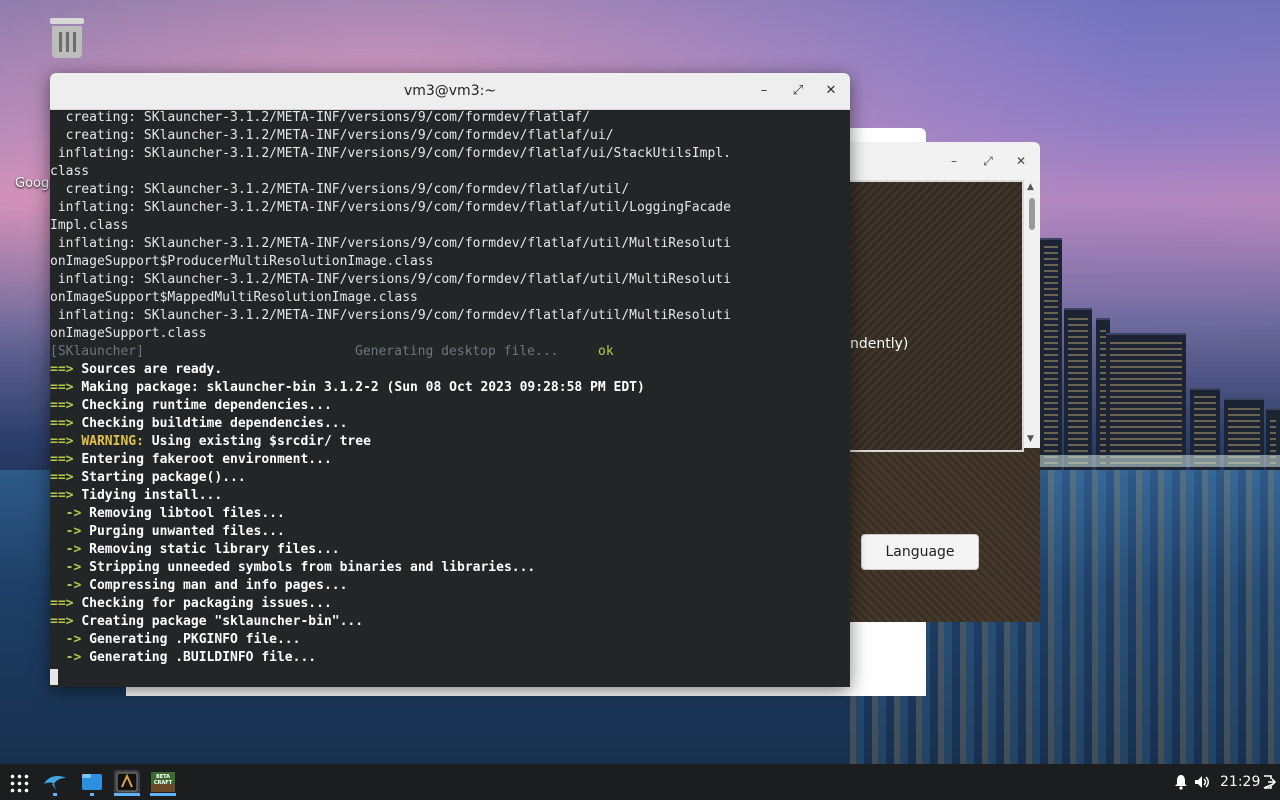  Describe the element at coordinates (89, 225) in the screenshot. I see `output-line: Impl.class` at that location.